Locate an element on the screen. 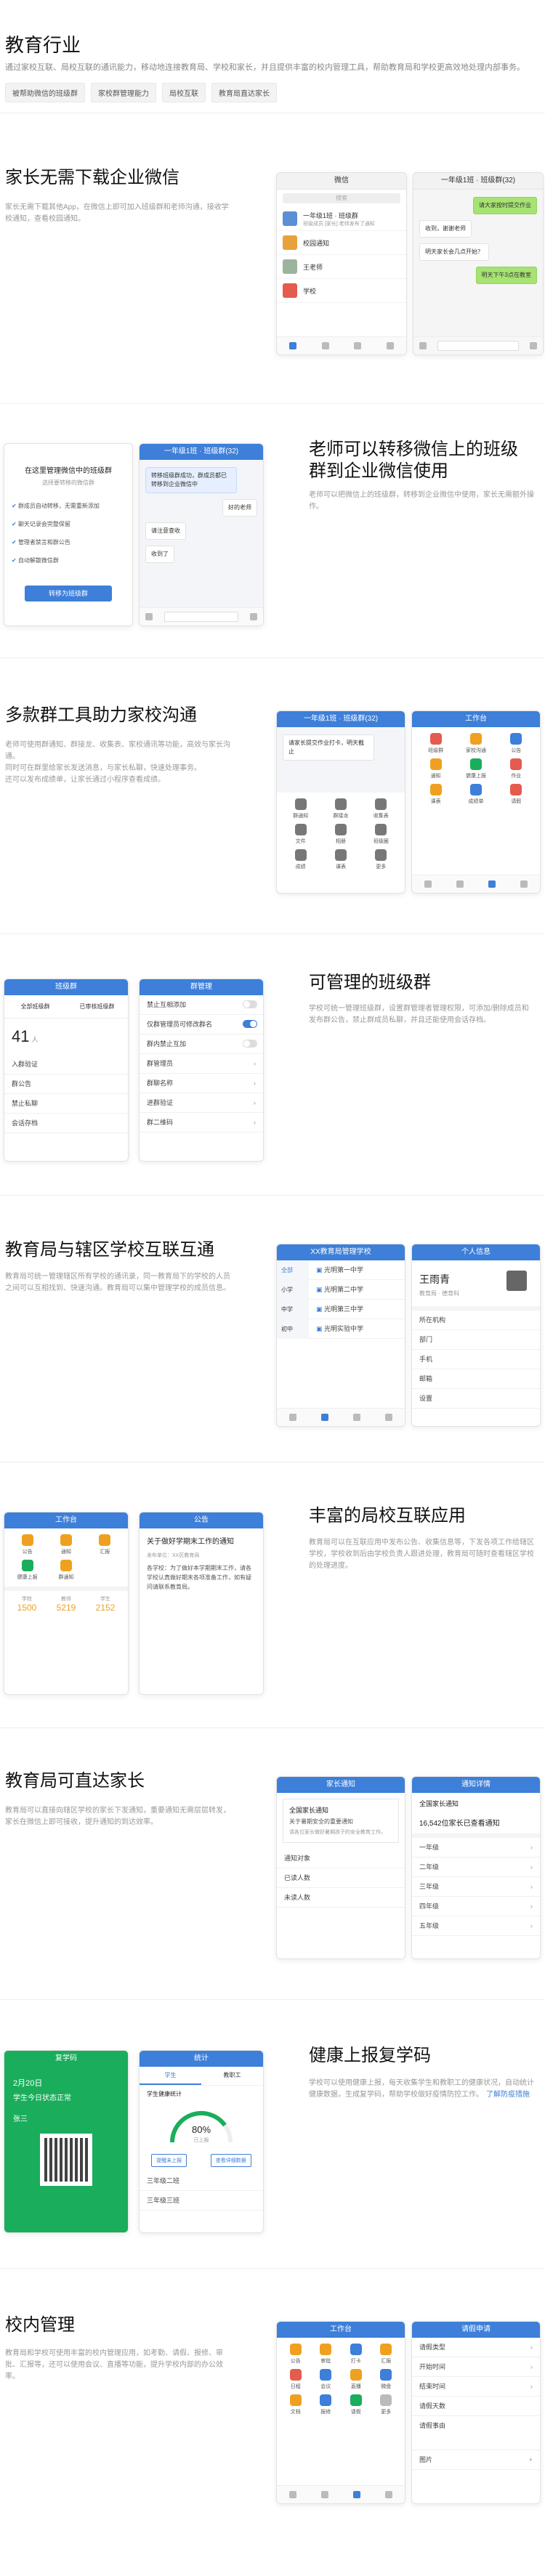 The width and height of the screenshot is (545, 2576). app-item: 直播 is located at coordinates (356, 2379).